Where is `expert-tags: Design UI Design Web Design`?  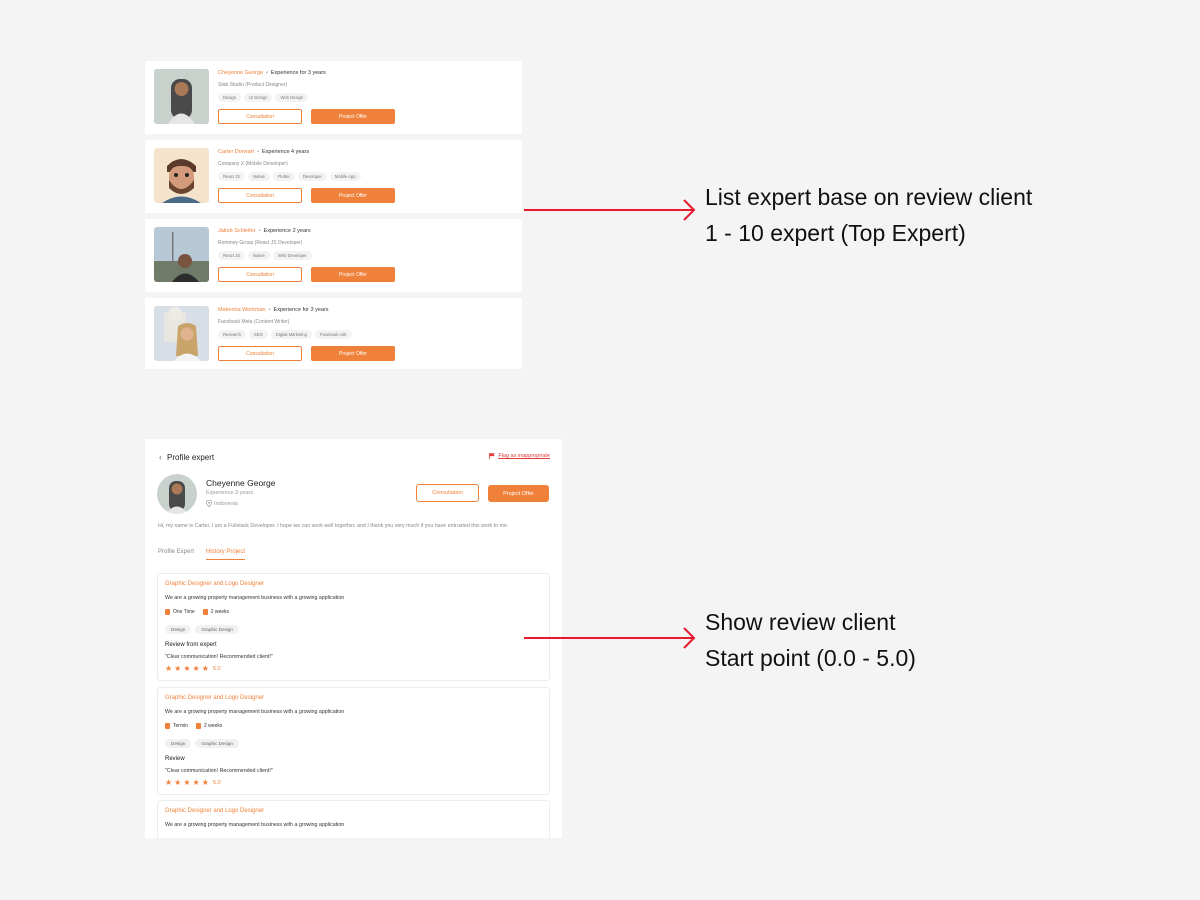
expert-tags: Design UI Design Web Design is located at coordinates (263, 97).